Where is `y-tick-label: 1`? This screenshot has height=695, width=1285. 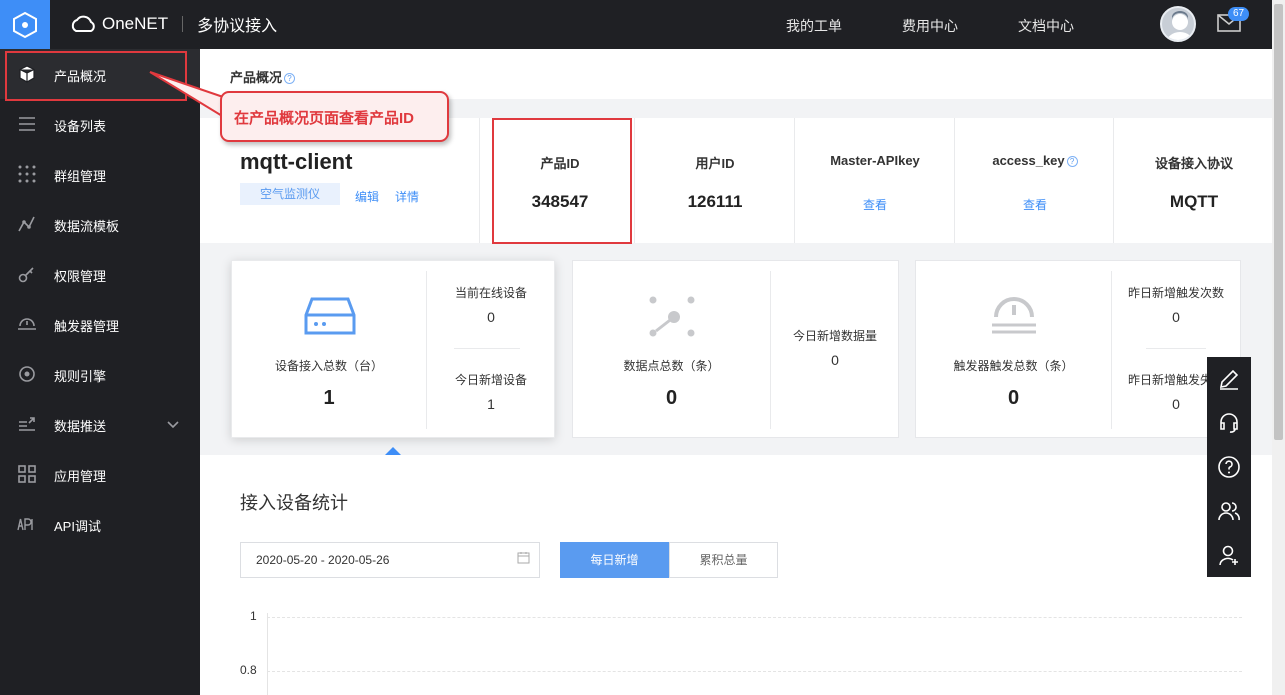
y-tick-label: 1 is located at coordinates (253, 616).